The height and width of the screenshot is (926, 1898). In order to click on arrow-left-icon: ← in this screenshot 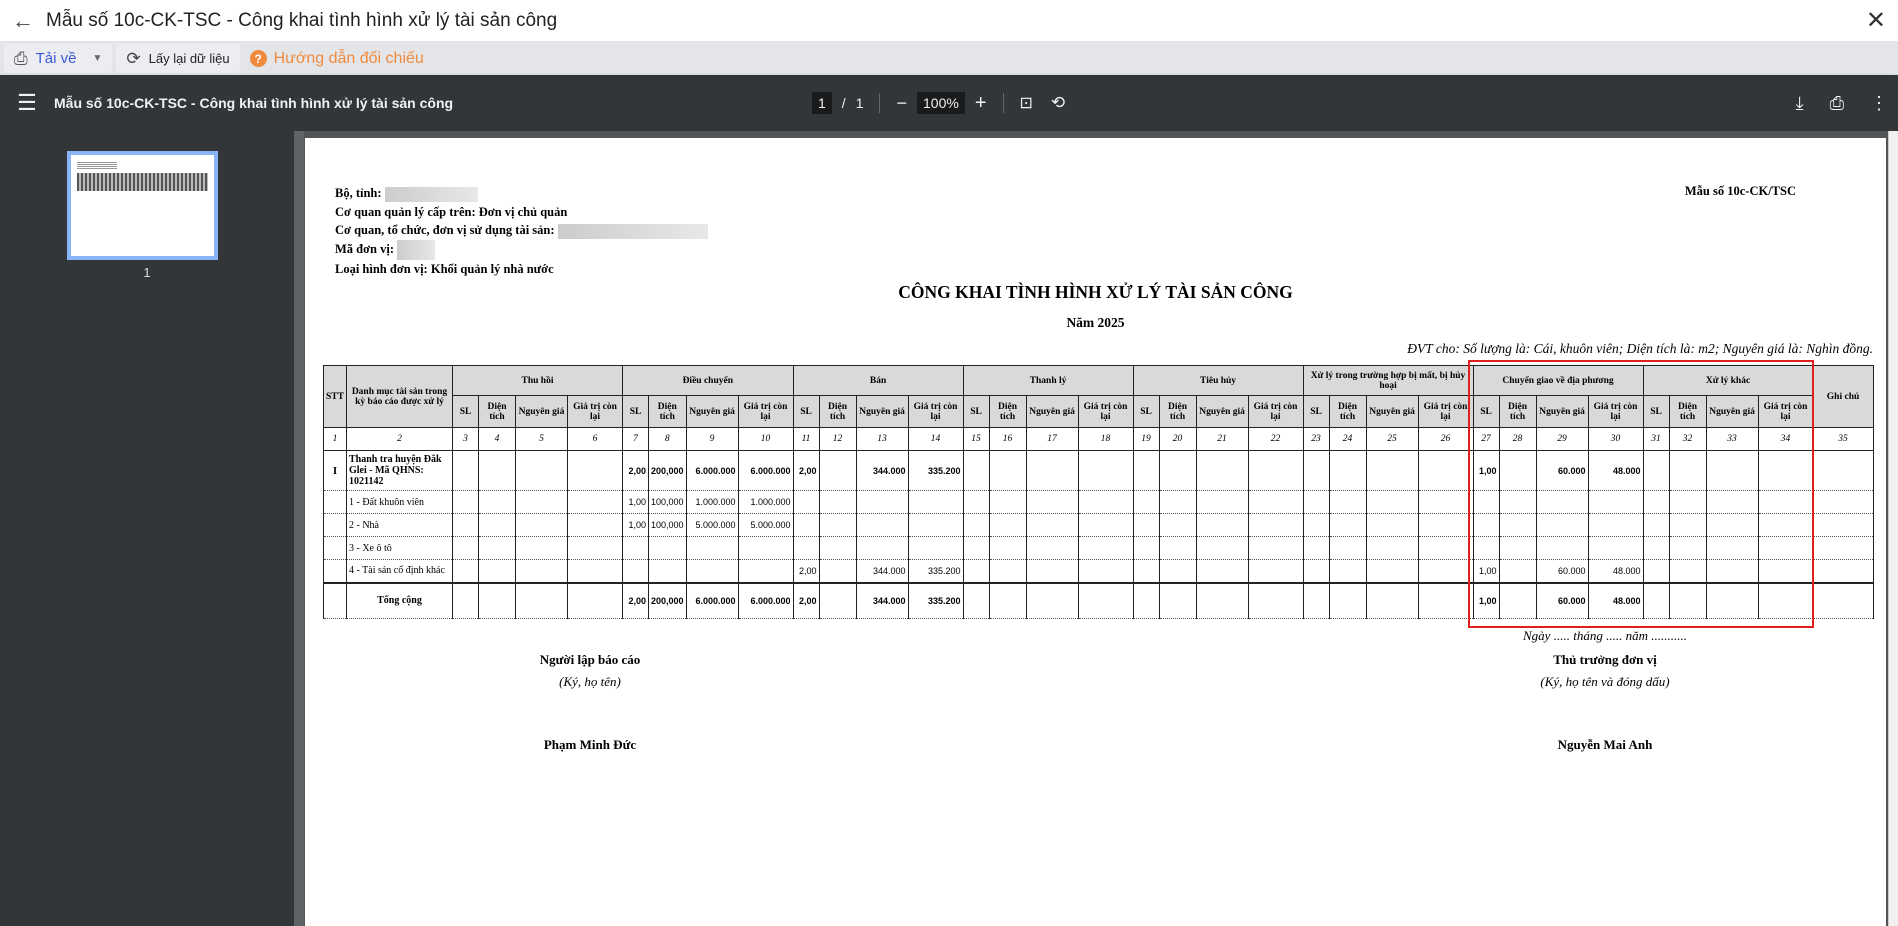, I will do `click(23, 21)`.